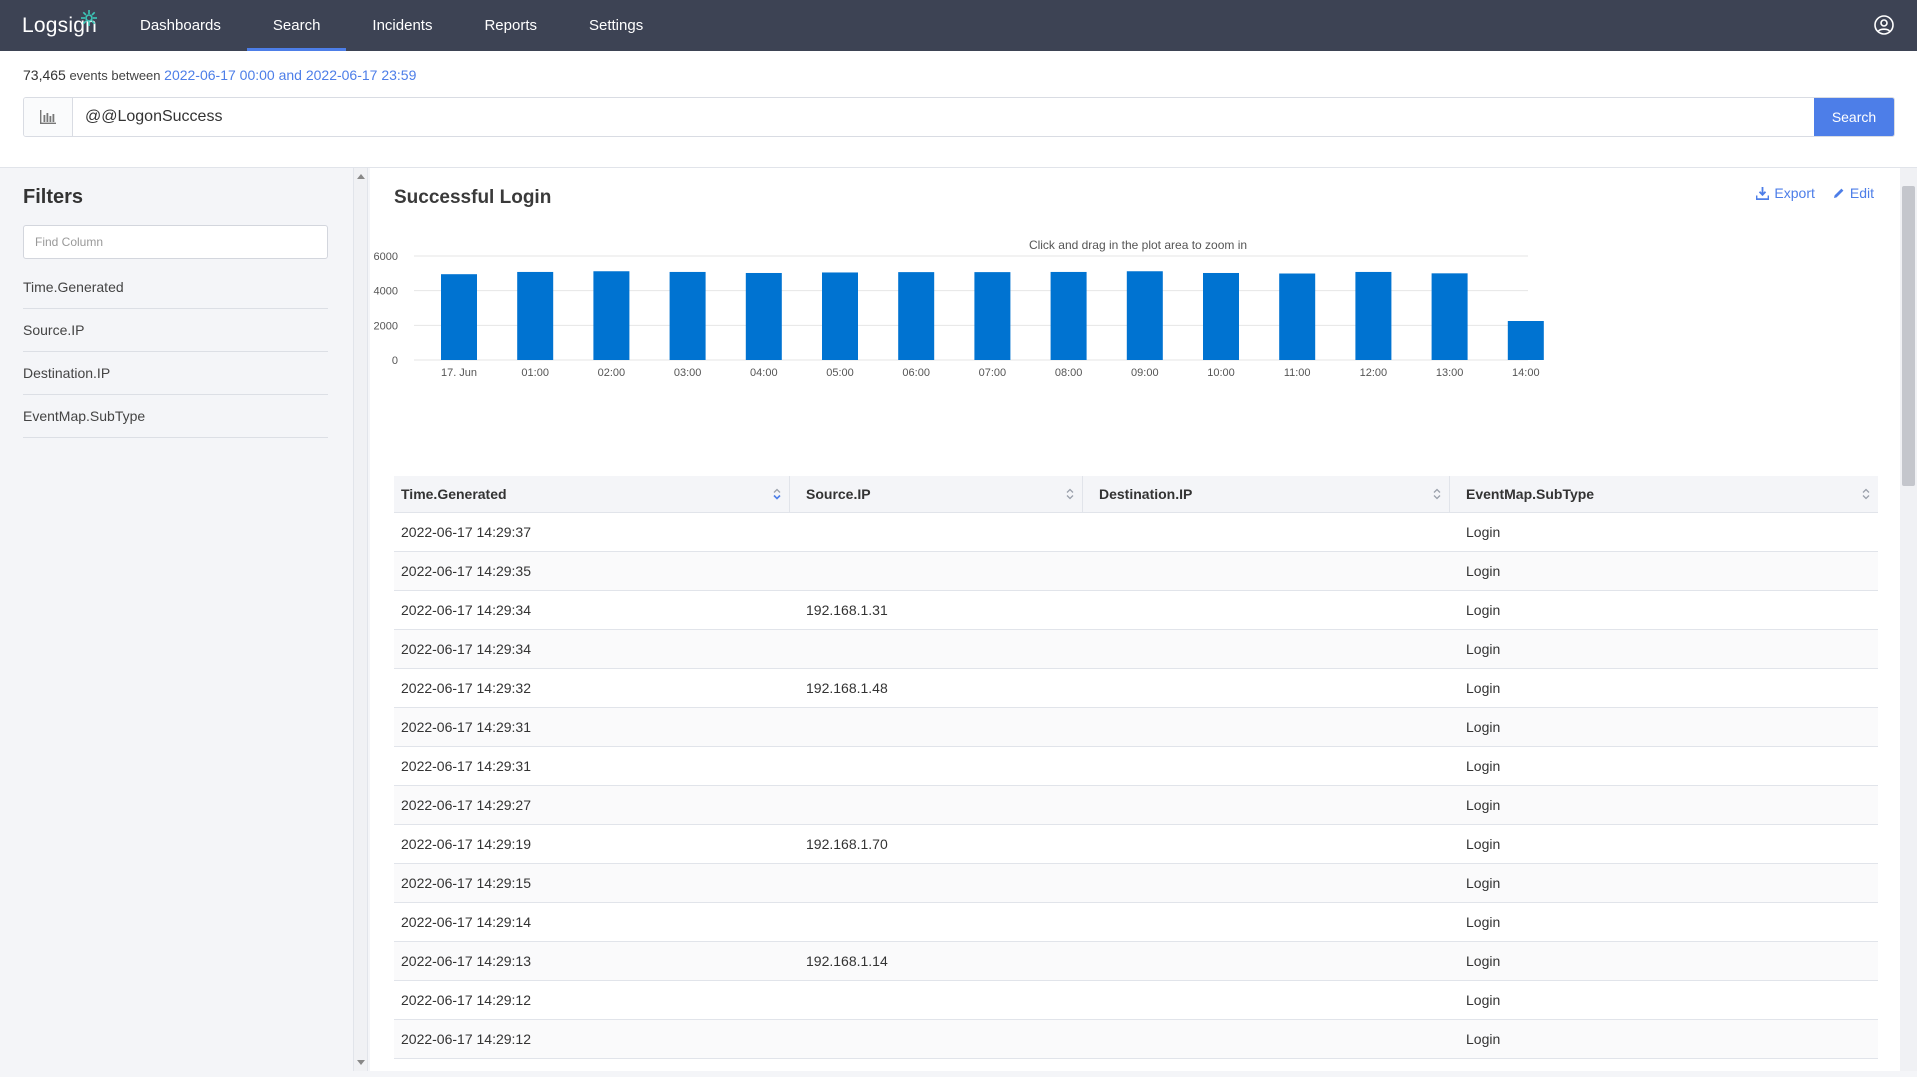 Image resolution: width=1917 pixels, height=1077 pixels. What do you see at coordinates (510, 25) in the screenshot?
I see `nav-reports: Reports` at bounding box center [510, 25].